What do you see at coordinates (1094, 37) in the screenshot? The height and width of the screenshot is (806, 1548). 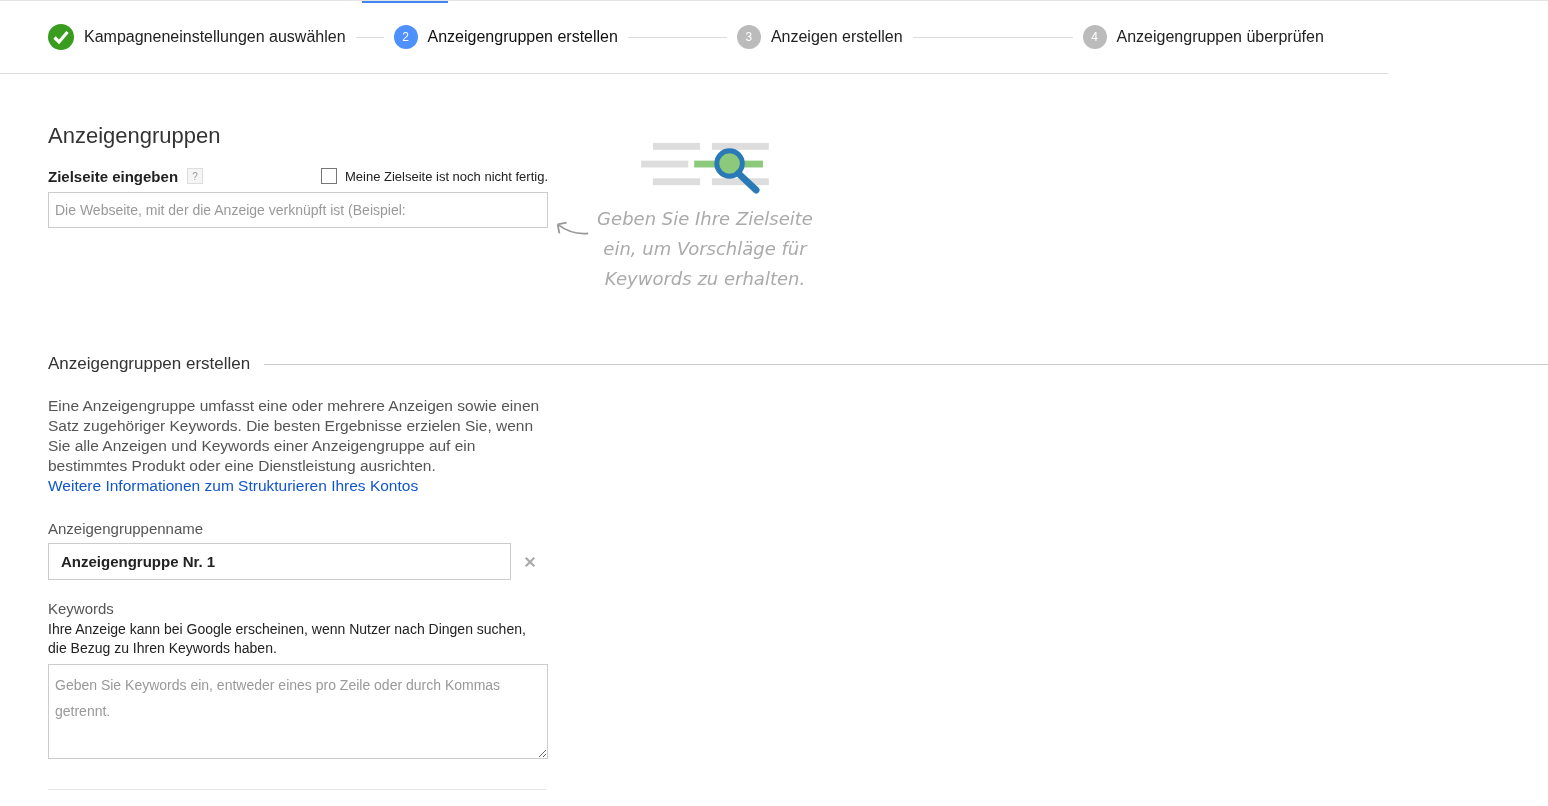 I see `step-number: 4` at bounding box center [1094, 37].